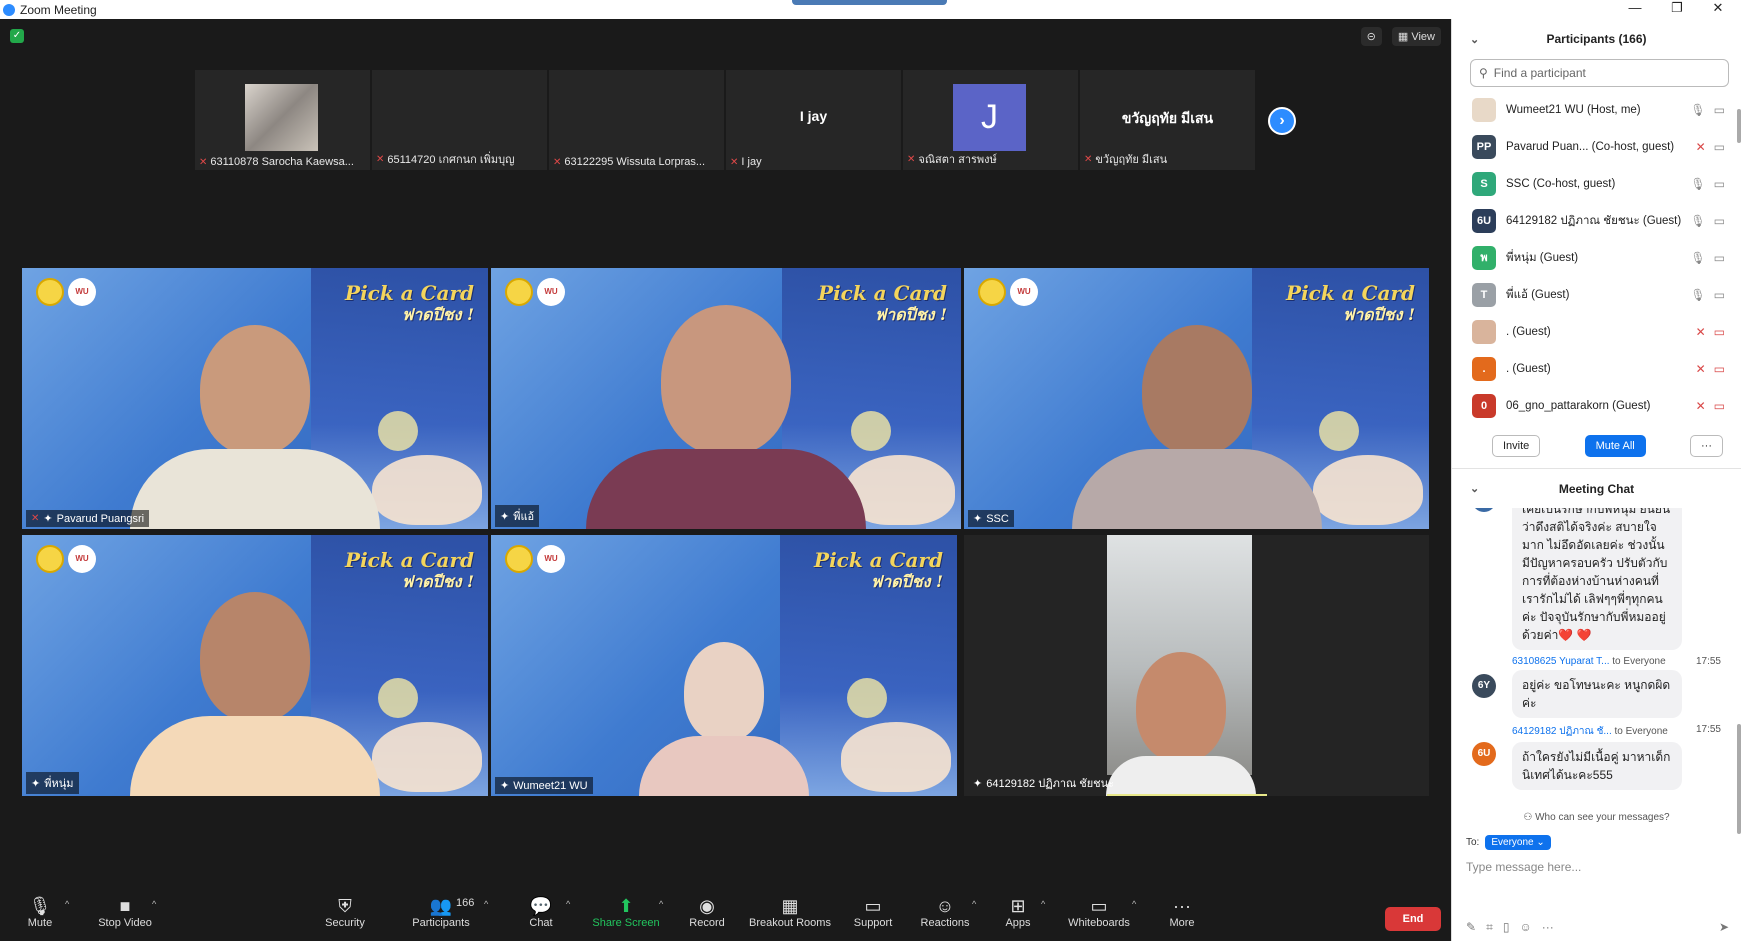  I want to click on participant-row: . (Guest) ✕ ▭, so click(1596, 331).